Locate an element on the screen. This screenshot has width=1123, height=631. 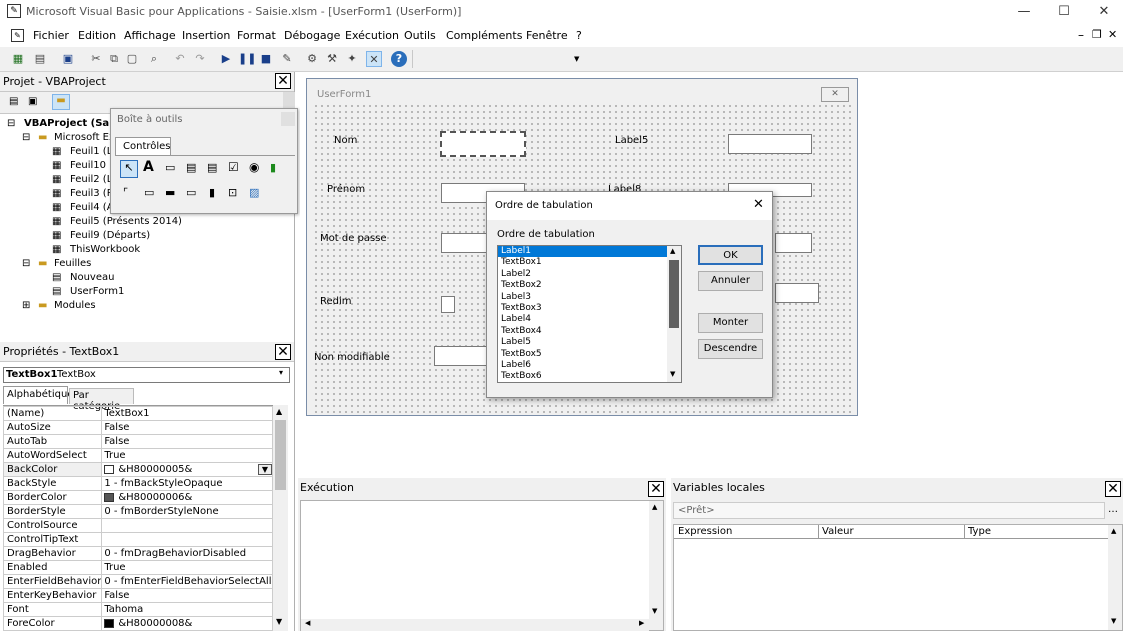
save-icon: ▣ is located at coordinates (68, 59).